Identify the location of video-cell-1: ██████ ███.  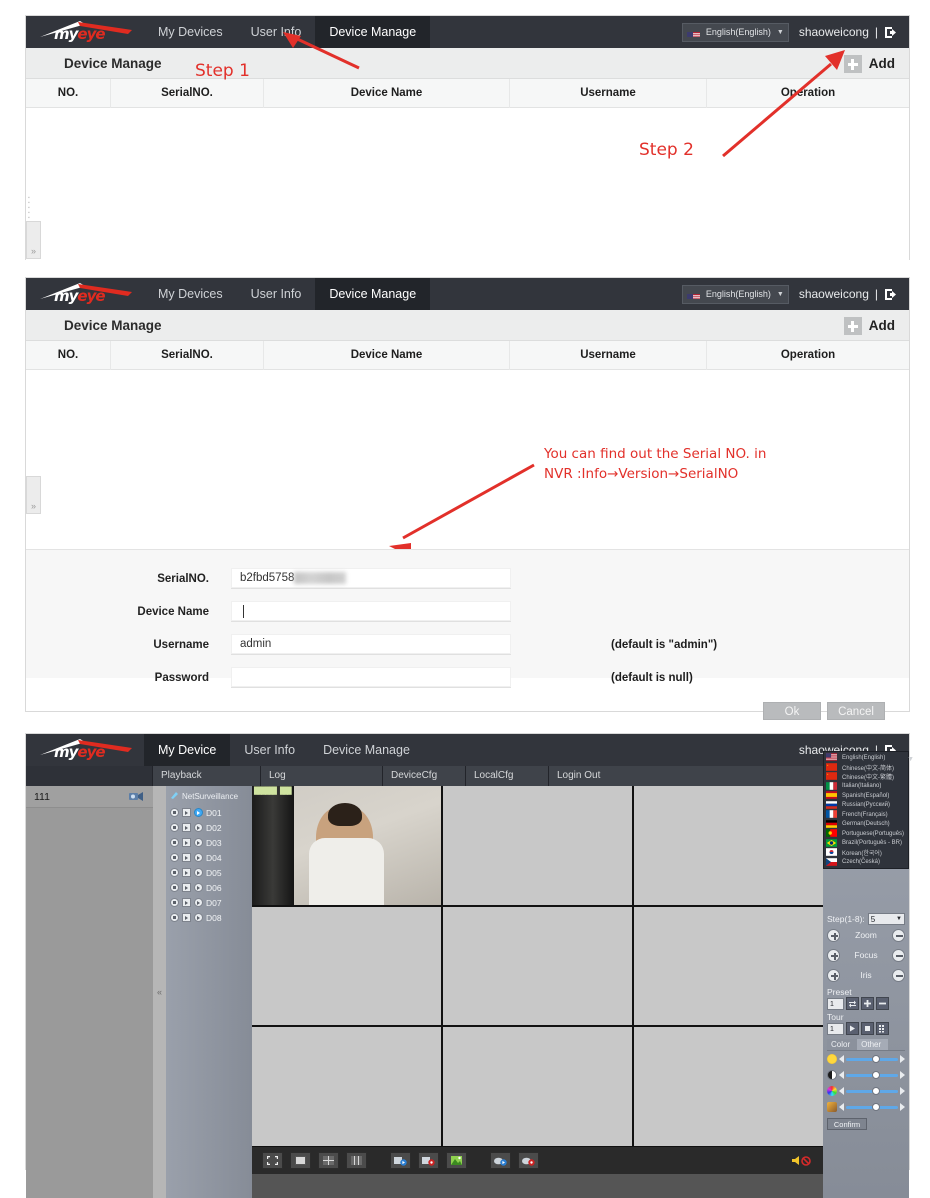
(346, 845).